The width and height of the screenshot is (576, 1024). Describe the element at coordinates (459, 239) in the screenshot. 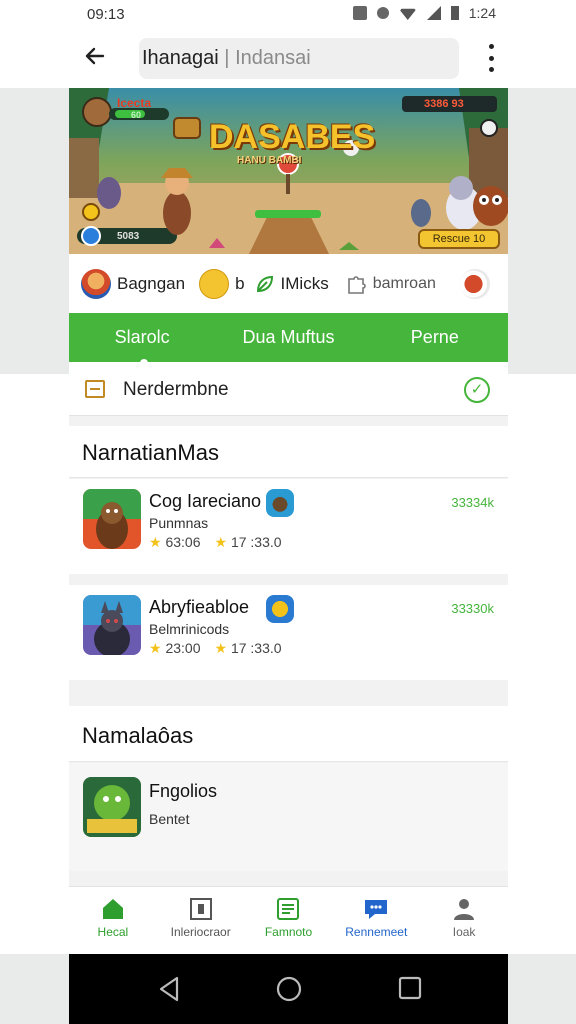

I see `rescue-button: Rescue 10` at that location.